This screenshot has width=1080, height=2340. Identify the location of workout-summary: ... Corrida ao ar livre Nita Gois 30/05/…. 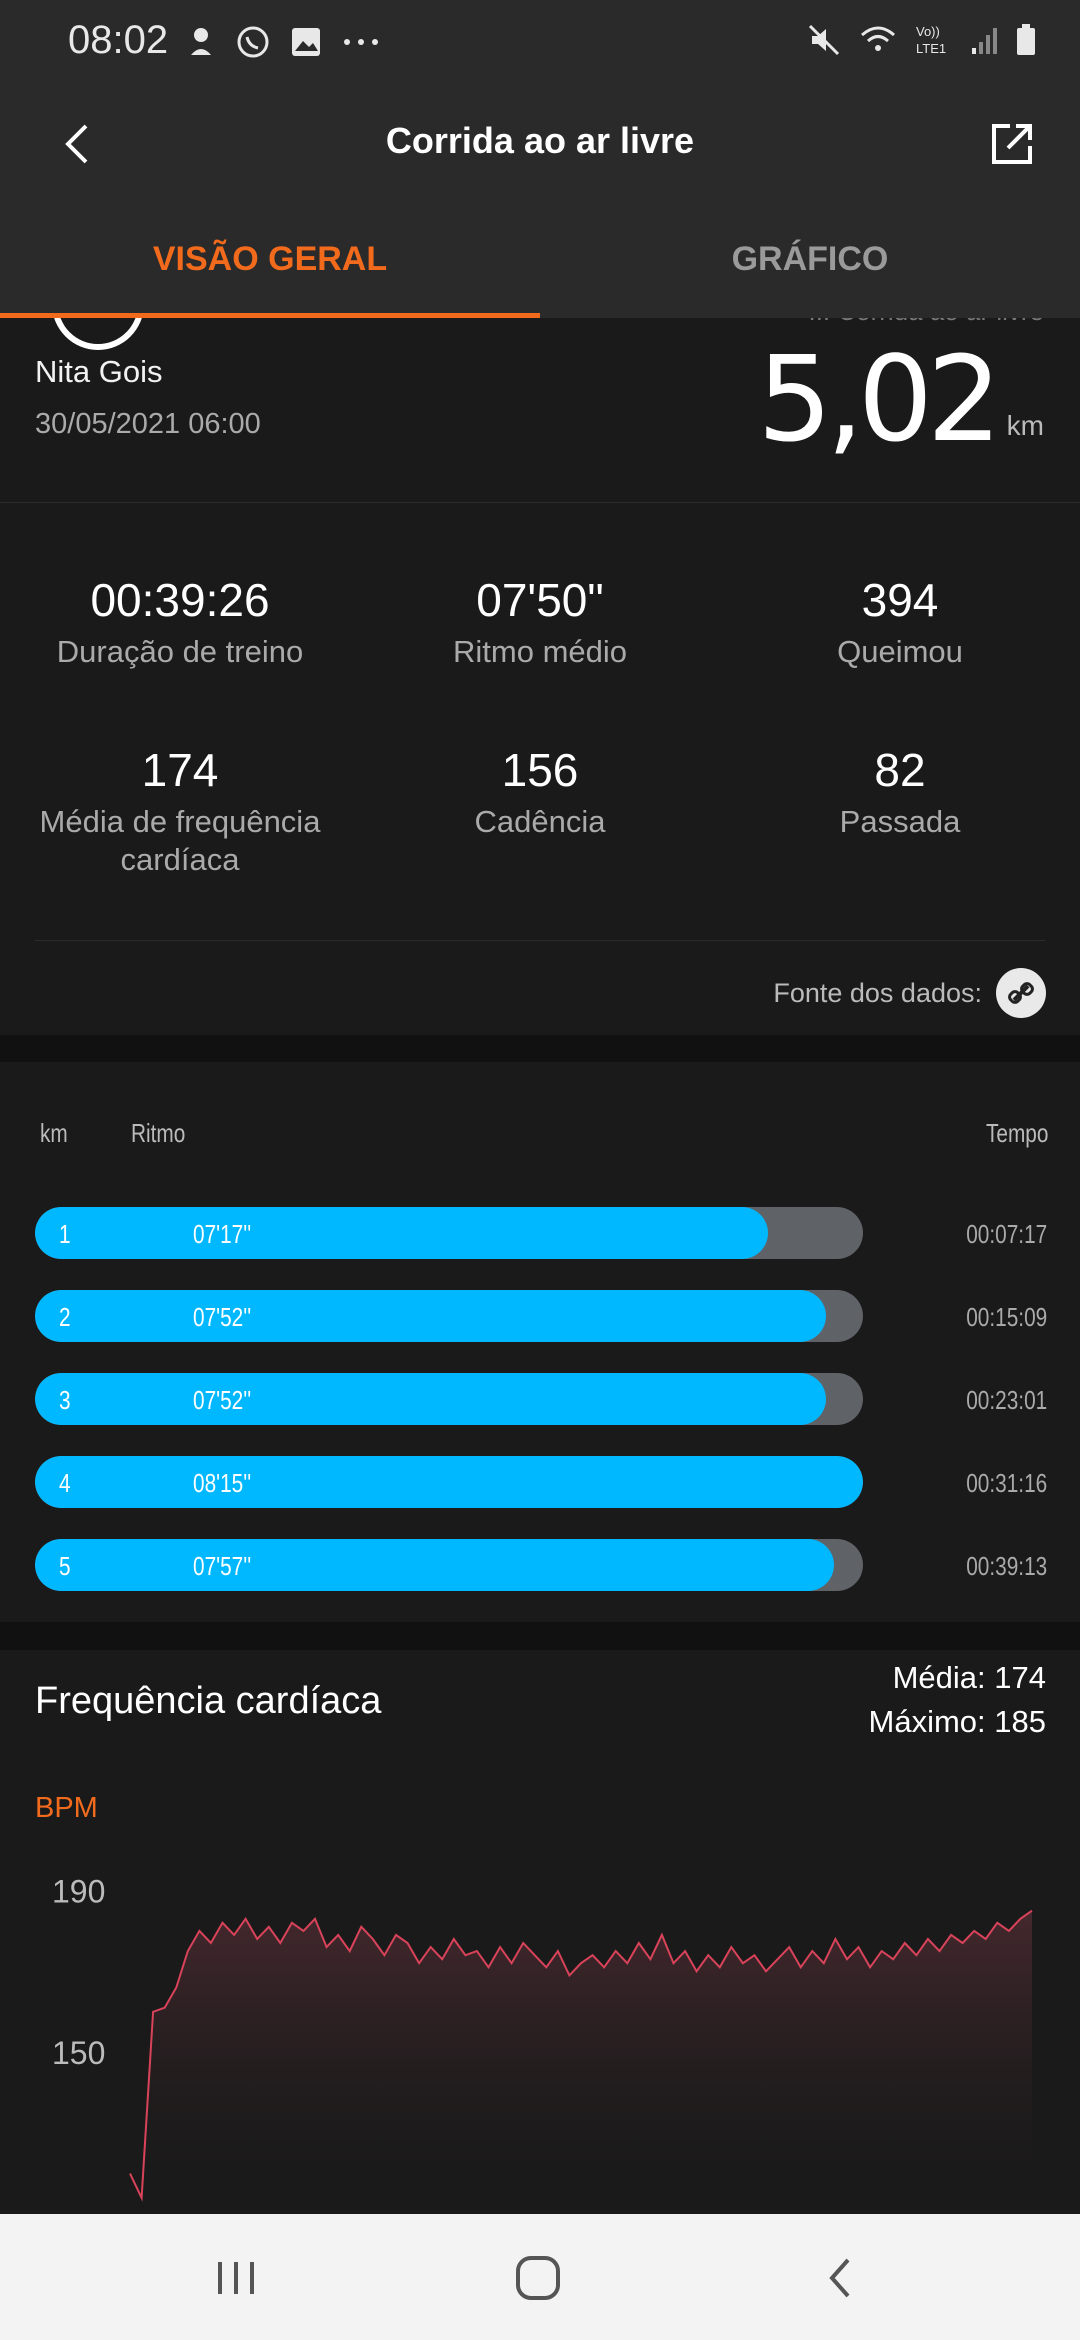
(540, 410).